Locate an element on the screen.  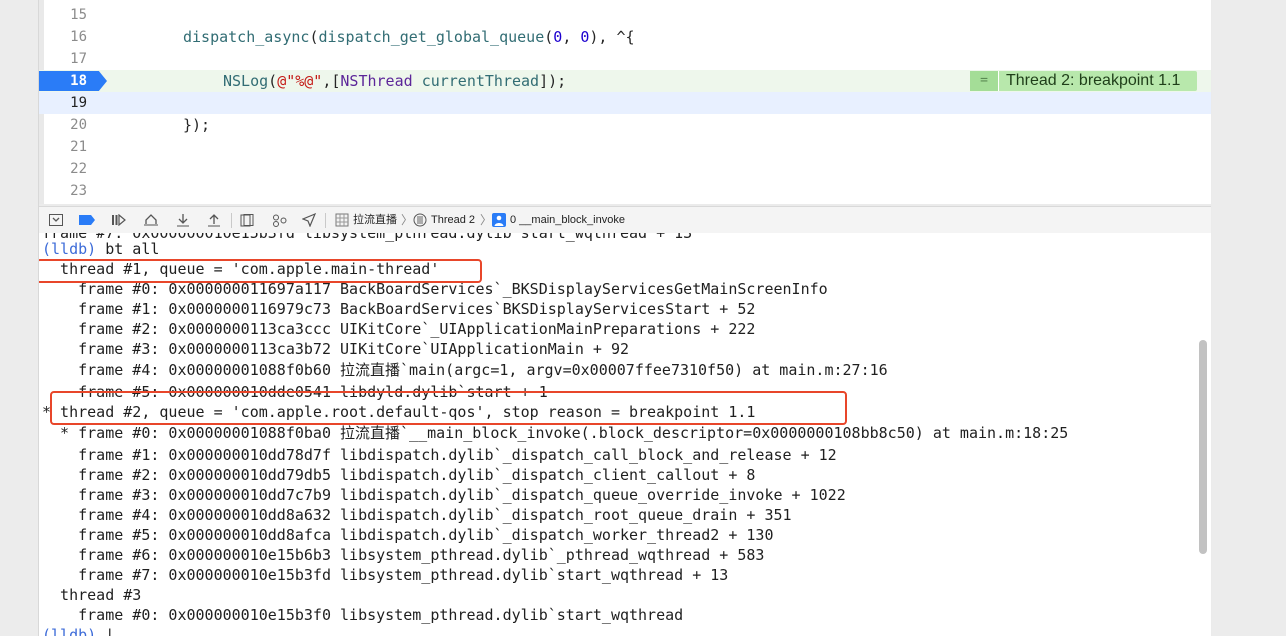
cursor-line: 19 is located at coordinates (625, 103).